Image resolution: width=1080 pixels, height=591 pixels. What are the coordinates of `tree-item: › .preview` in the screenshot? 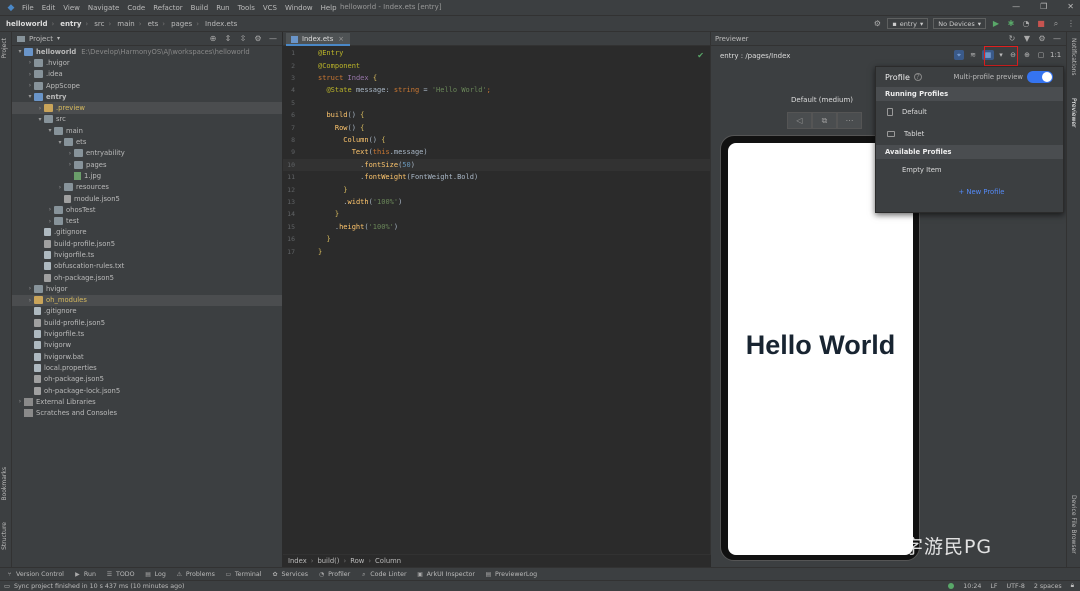 It's located at (147, 108).